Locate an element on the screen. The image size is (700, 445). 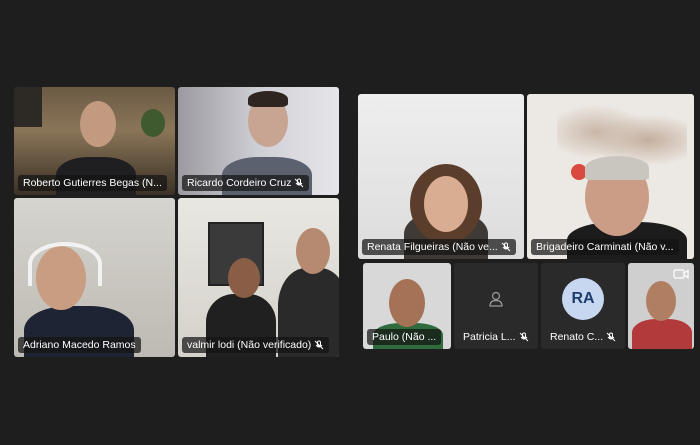
participant-name: Adriano Macedo Ramos is located at coordinates (79, 345).